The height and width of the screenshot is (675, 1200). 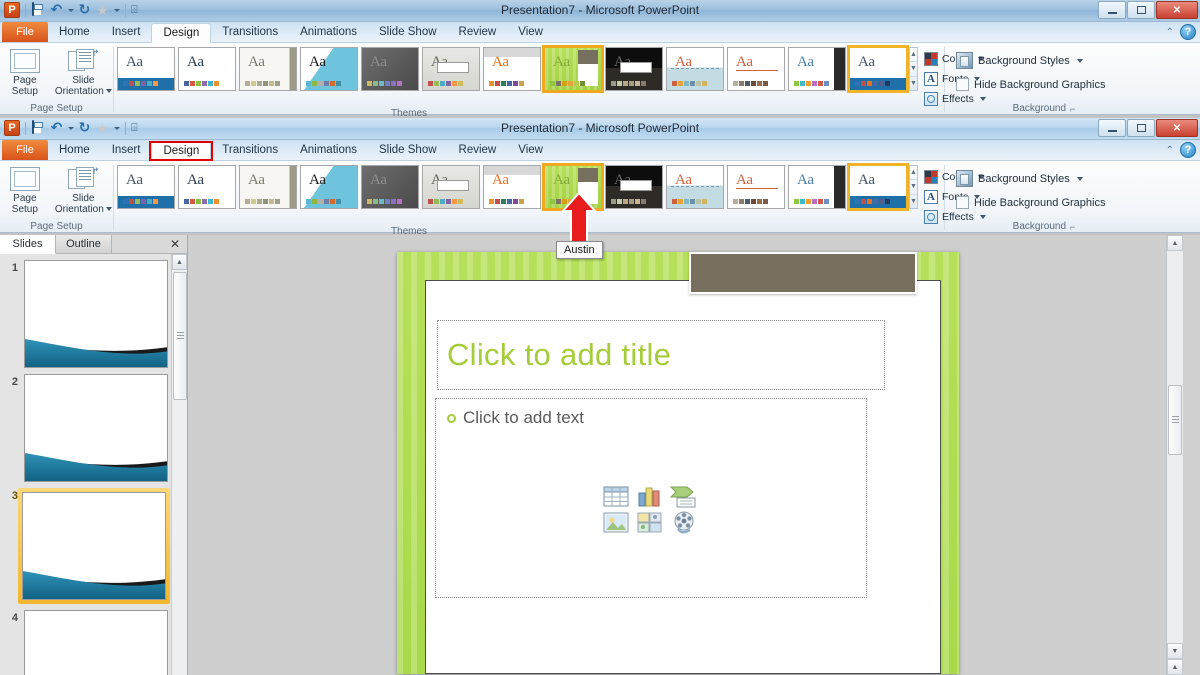 I want to click on tab-slides: Slides, so click(x=28, y=244).